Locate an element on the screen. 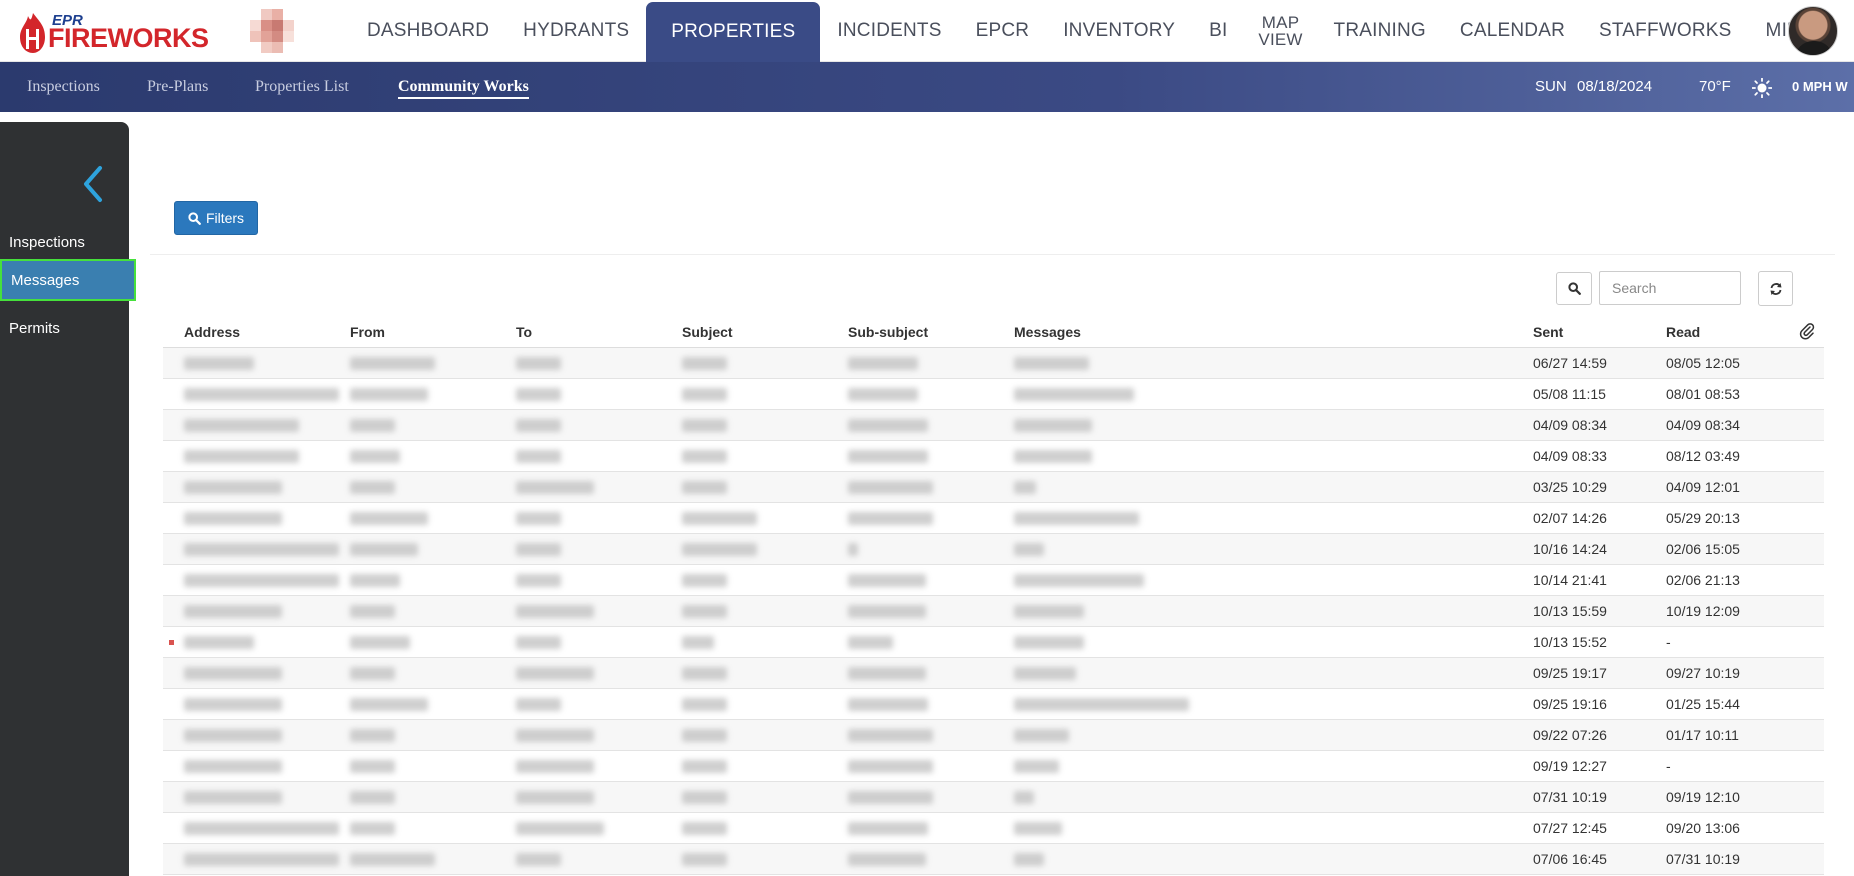 The width and height of the screenshot is (1854, 876). sidebar-item-permits: Permits is located at coordinates (67, 328).